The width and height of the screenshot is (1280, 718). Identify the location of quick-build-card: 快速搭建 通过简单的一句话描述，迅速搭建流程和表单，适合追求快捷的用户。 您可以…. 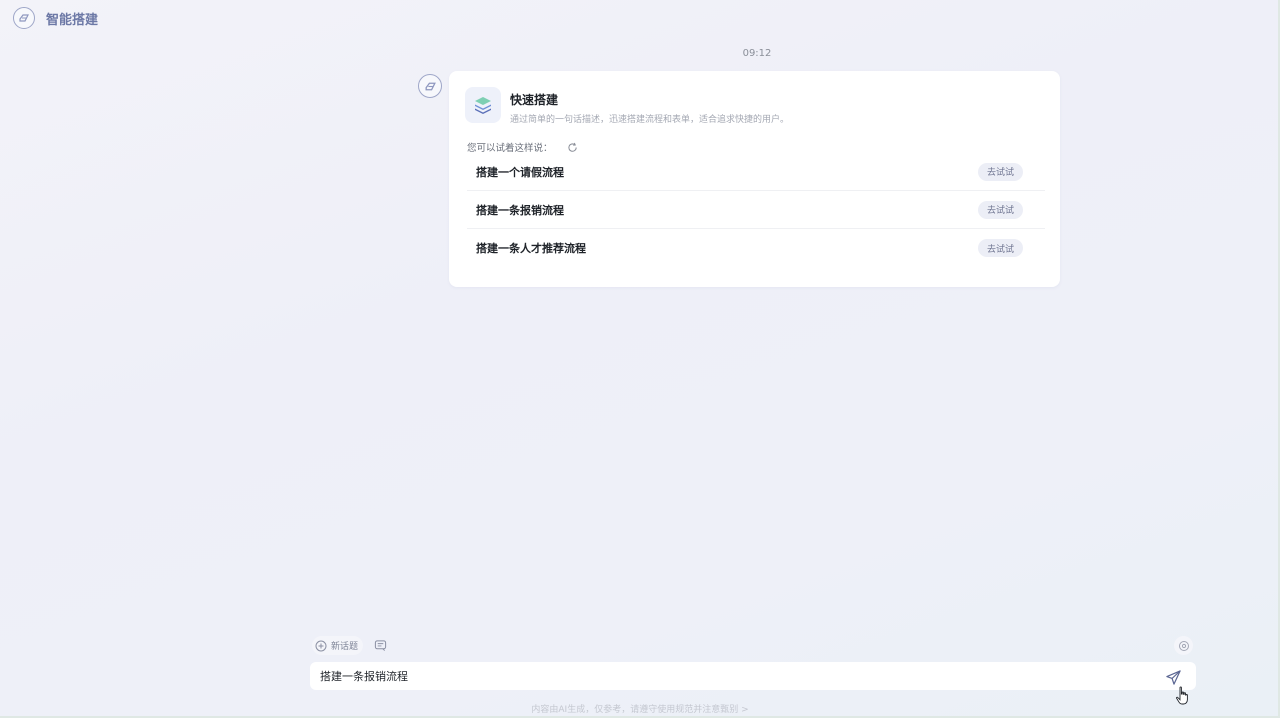
(754, 179).